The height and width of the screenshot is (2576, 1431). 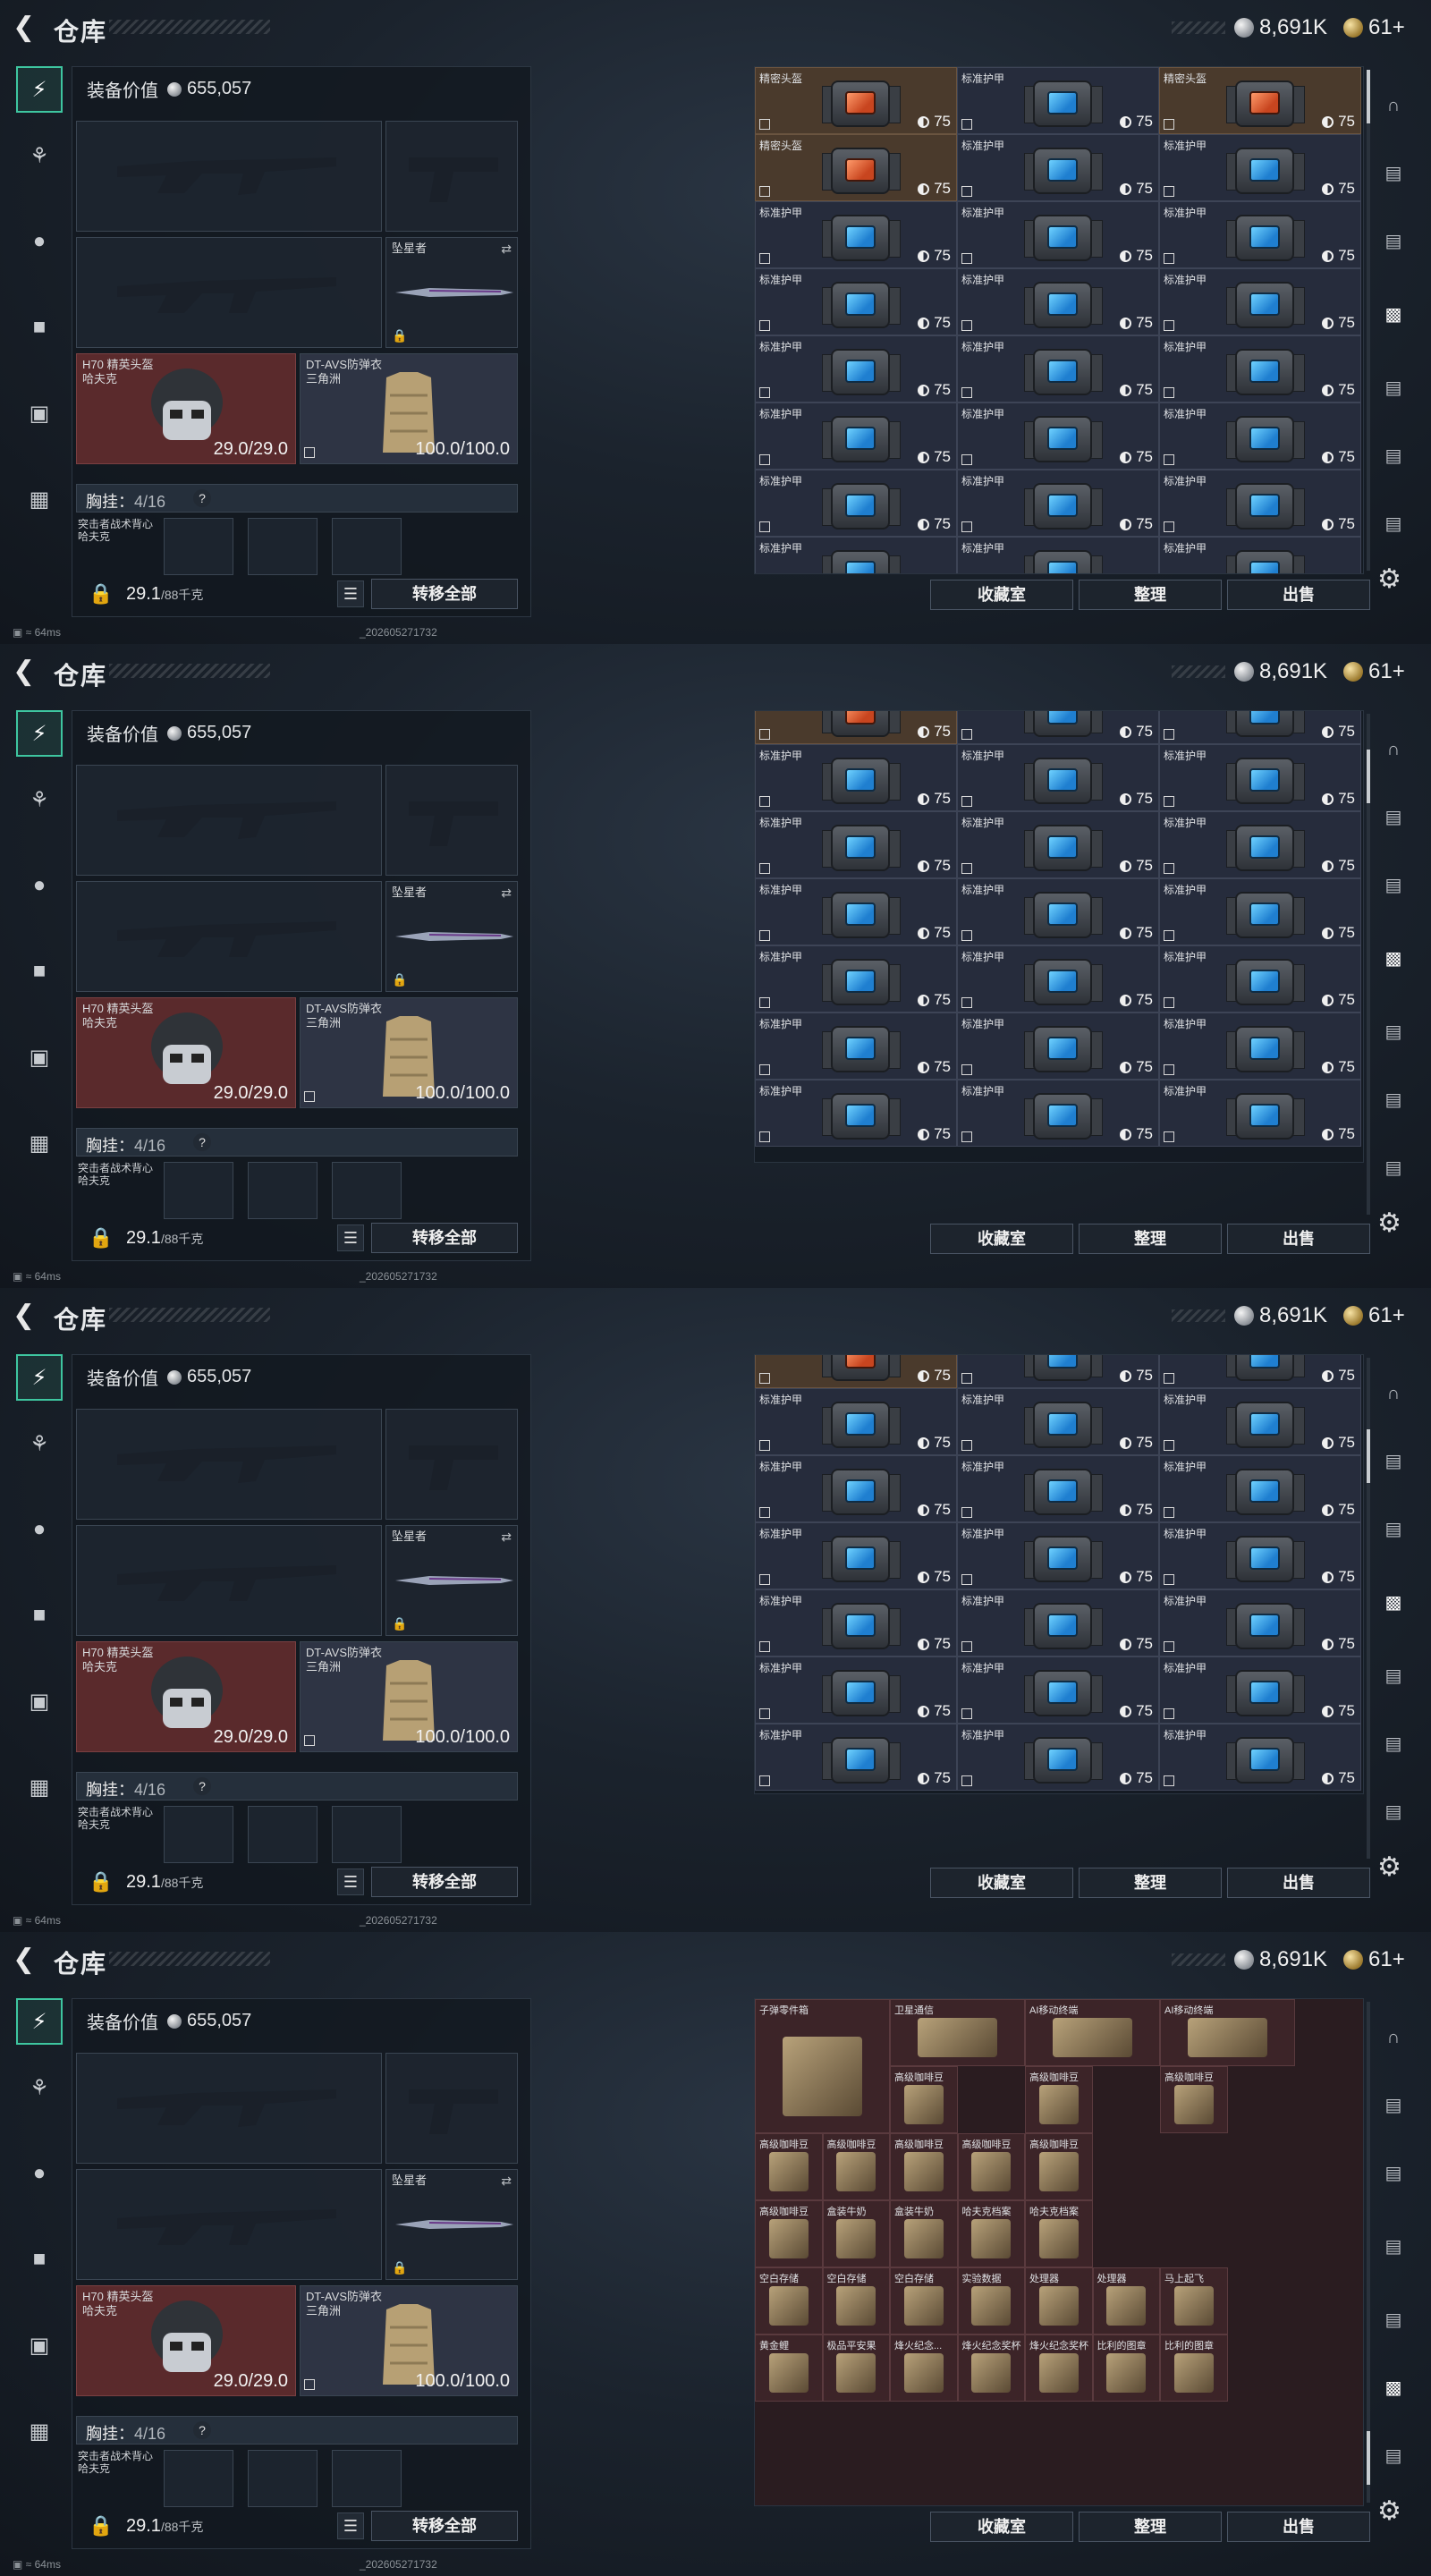 I want to click on storage-item: 极品平安果, so click(x=856, y=2368).